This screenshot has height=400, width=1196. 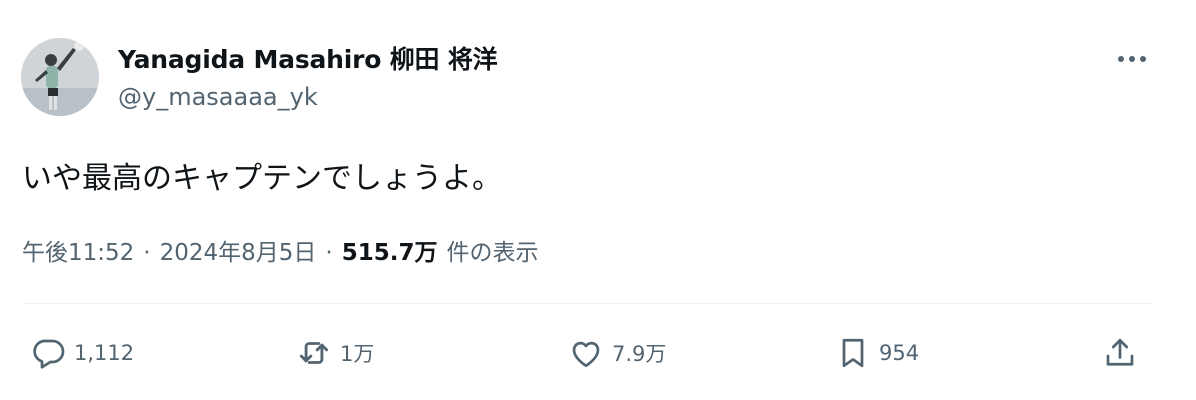 I want to click on avatar, so click(x=60, y=77).